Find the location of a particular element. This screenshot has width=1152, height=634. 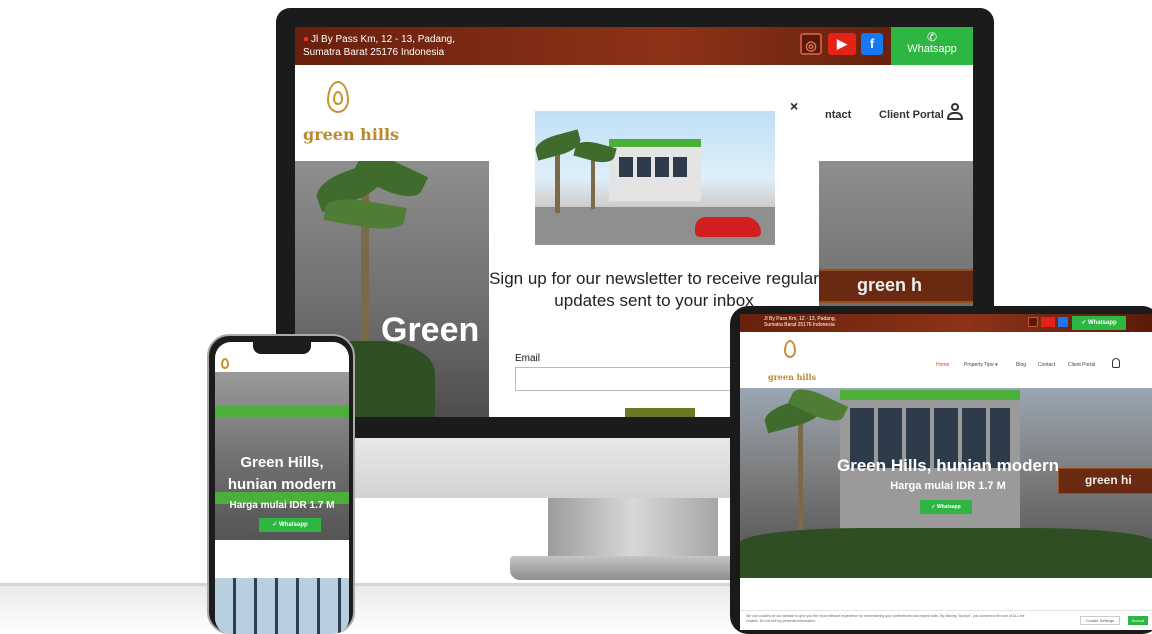

hero-sign: green h is located at coordinates (894, 286).